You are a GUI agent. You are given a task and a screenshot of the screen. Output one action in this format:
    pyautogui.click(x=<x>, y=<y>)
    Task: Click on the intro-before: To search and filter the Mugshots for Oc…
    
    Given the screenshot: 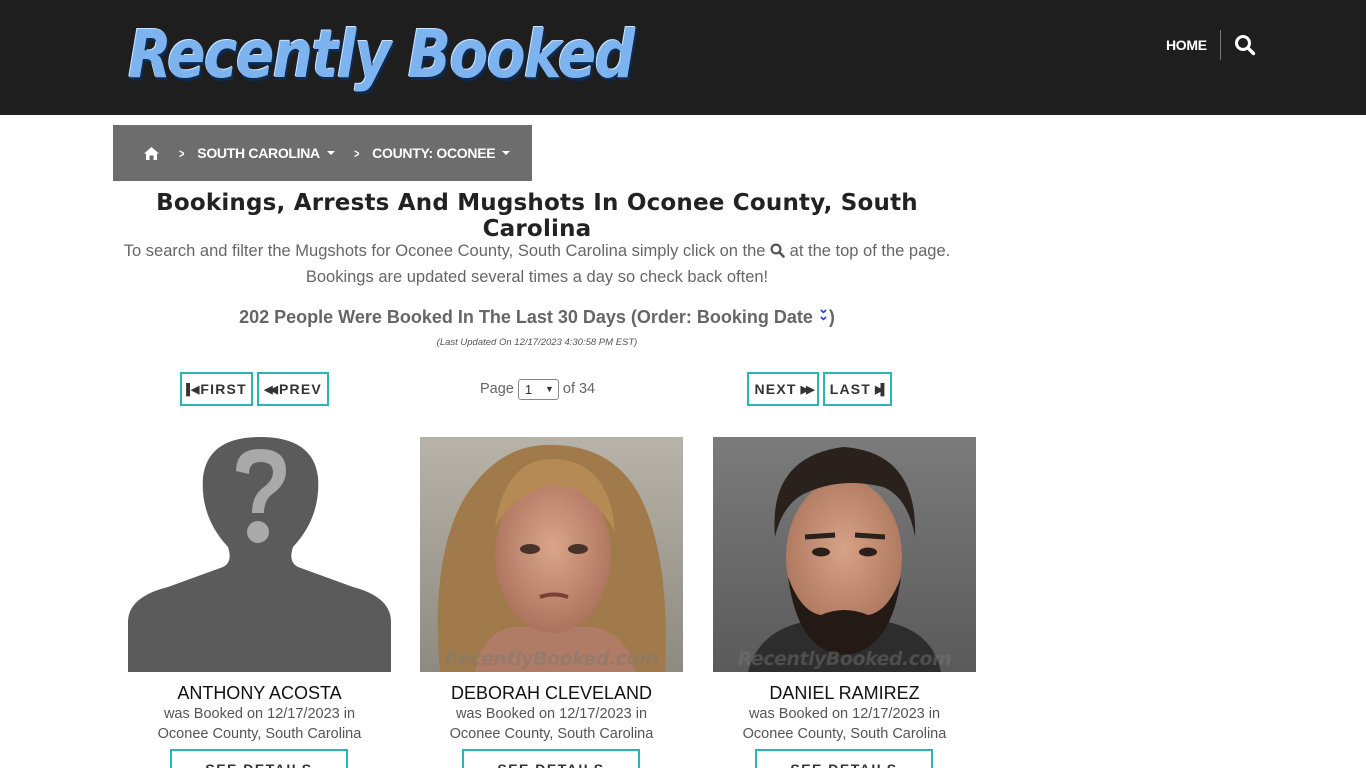 What is the action you would take?
    pyautogui.click(x=444, y=251)
    